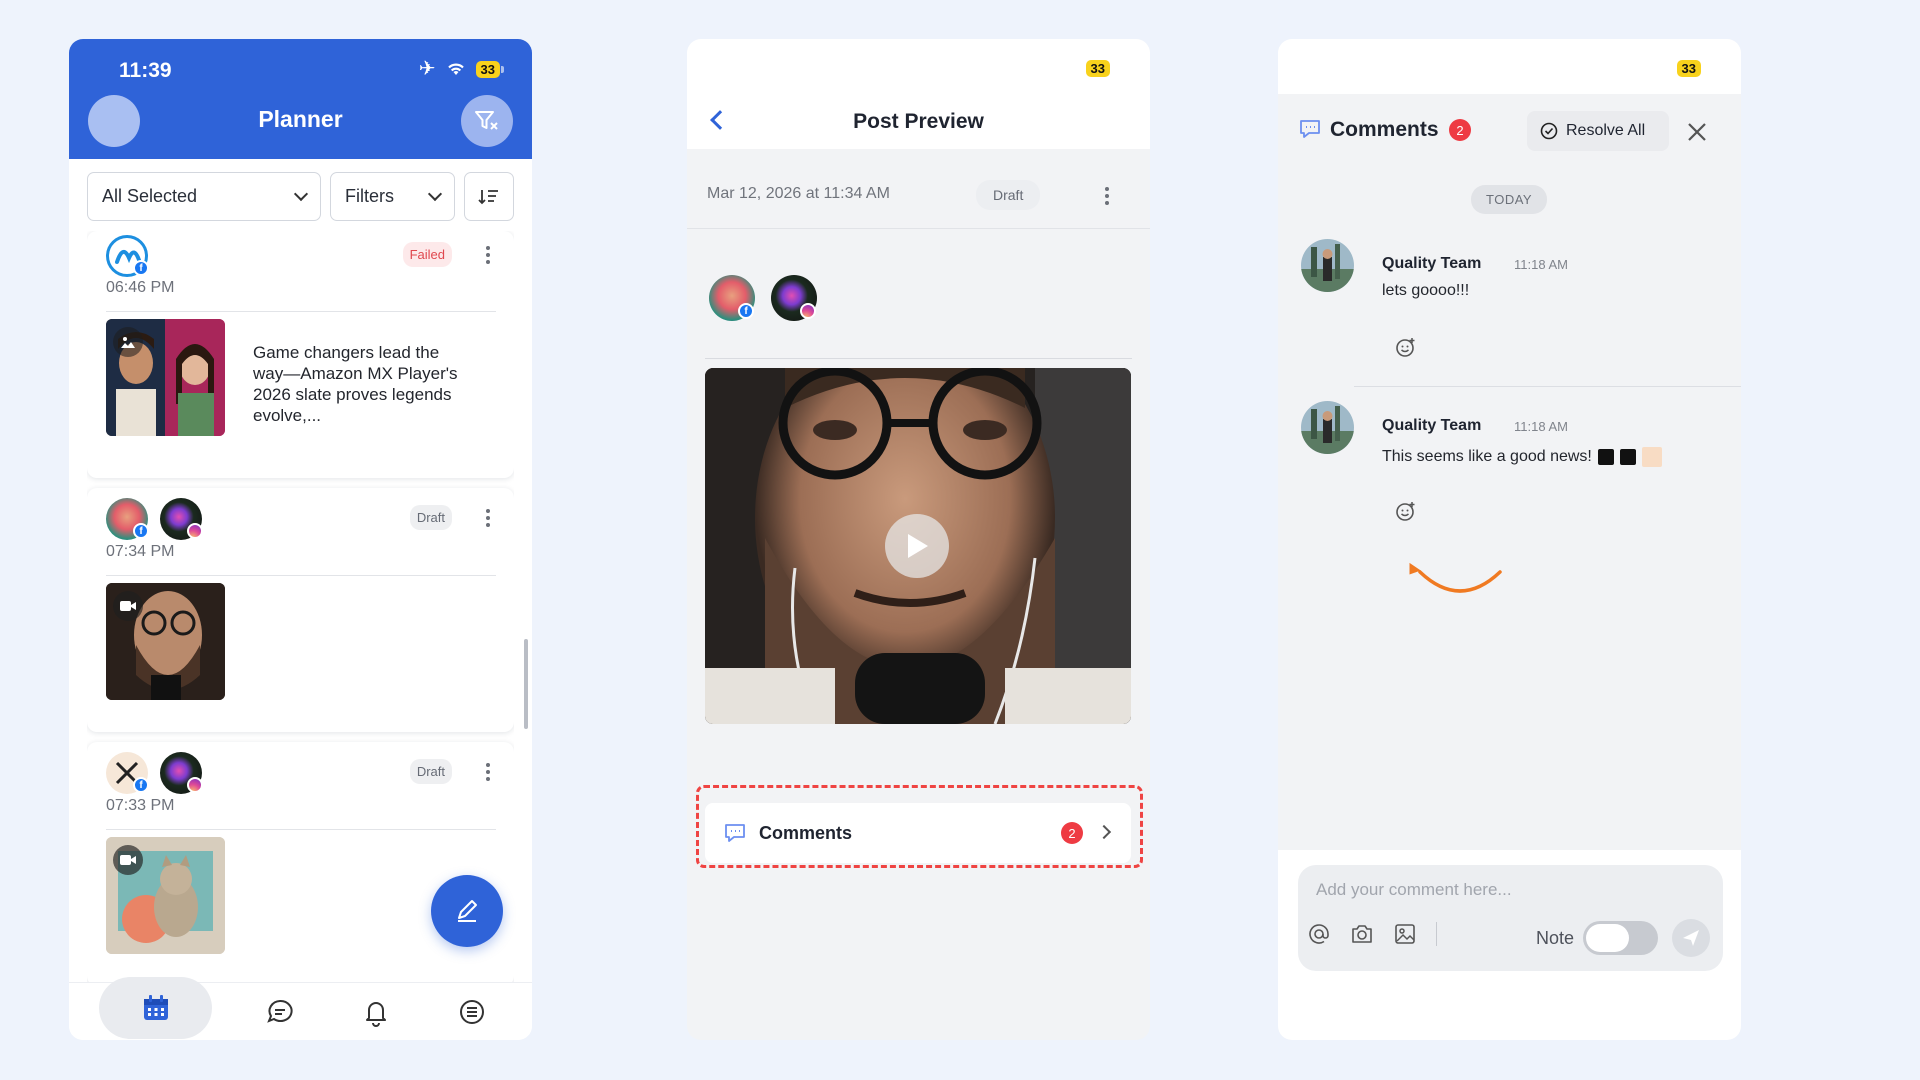  What do you see at coordinates (1510, 918) in the screenshot?
I see `comment-input-box: Add your comment here... Note` at bounding box center [1510, 918].